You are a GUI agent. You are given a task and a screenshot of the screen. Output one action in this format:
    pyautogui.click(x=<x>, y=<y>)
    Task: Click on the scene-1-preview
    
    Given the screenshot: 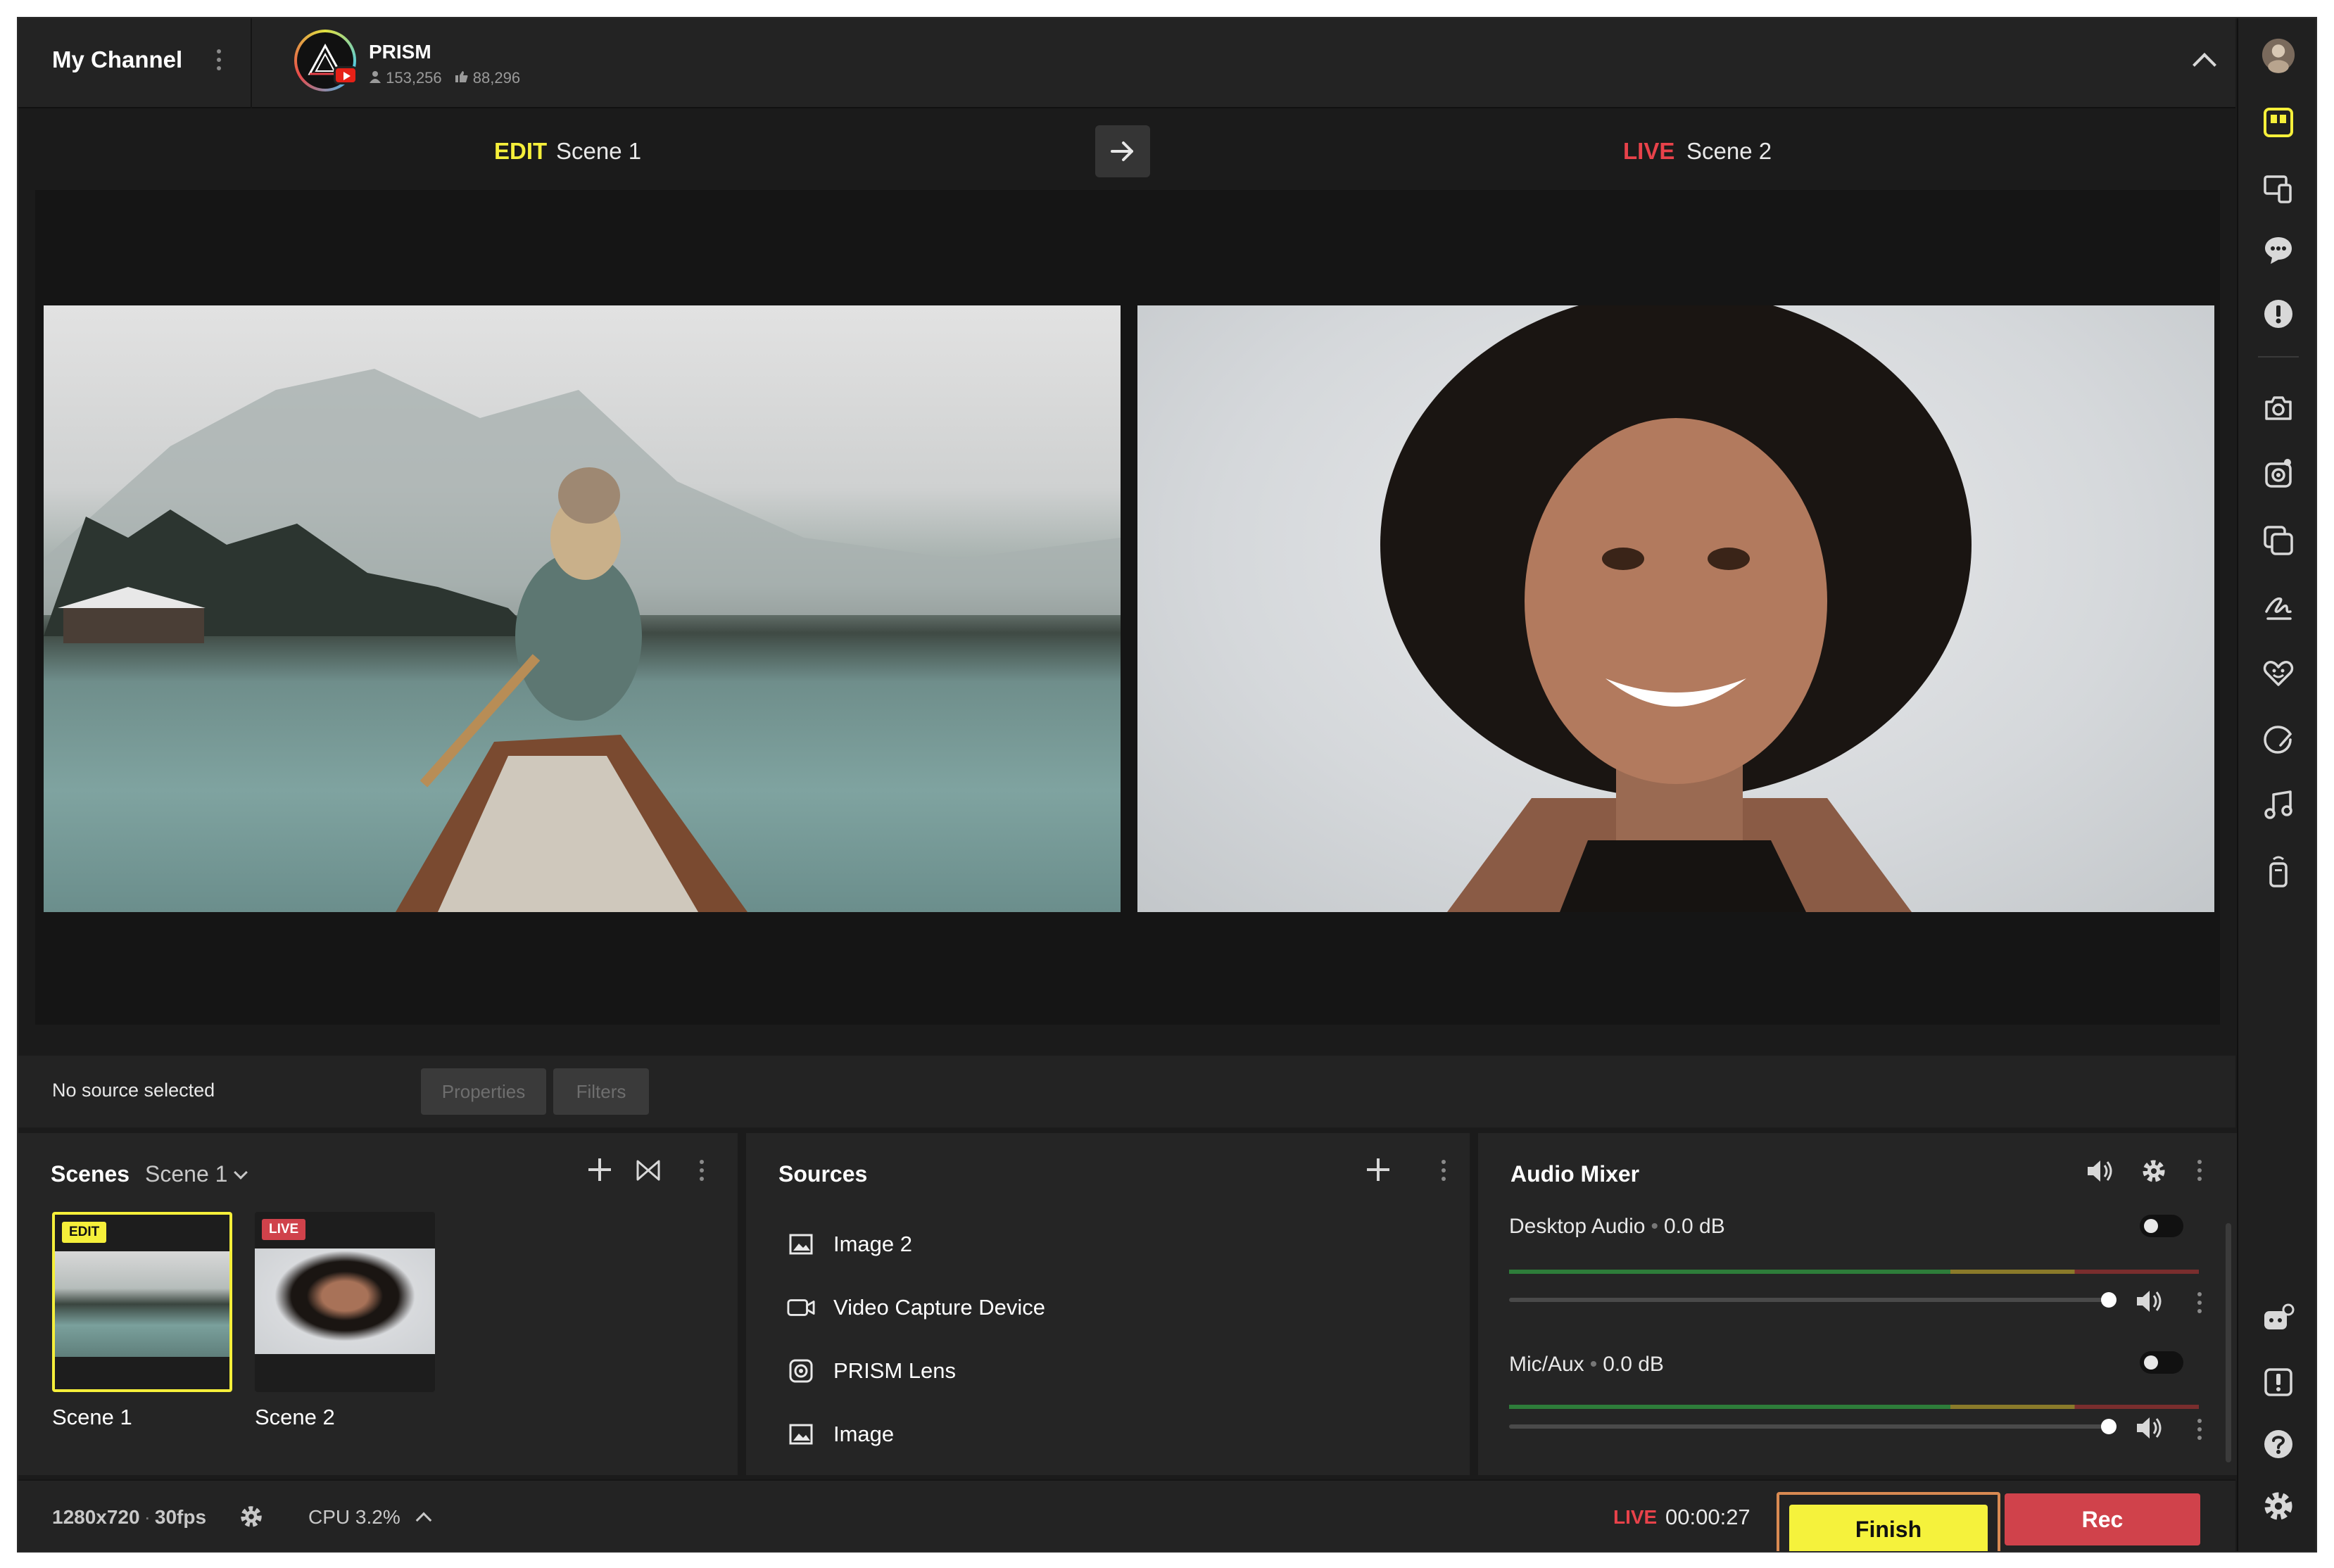 What is the action you would take?
    pyautogui.click(x=142, y=1304)
    